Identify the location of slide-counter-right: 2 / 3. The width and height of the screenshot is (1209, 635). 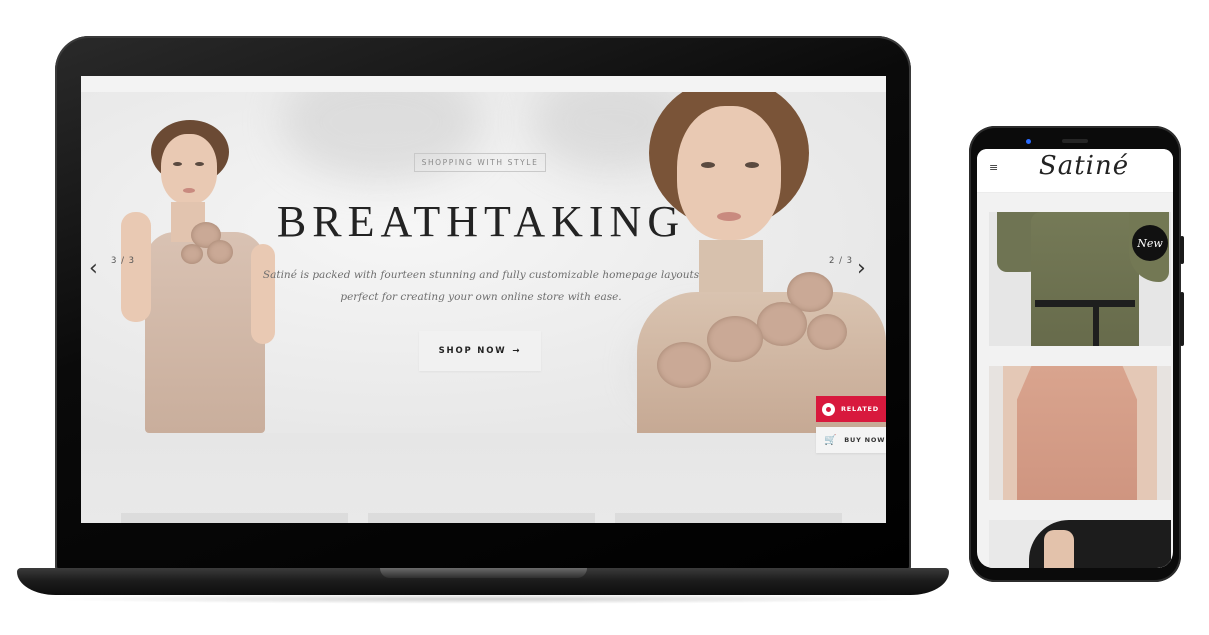
(841, 261).